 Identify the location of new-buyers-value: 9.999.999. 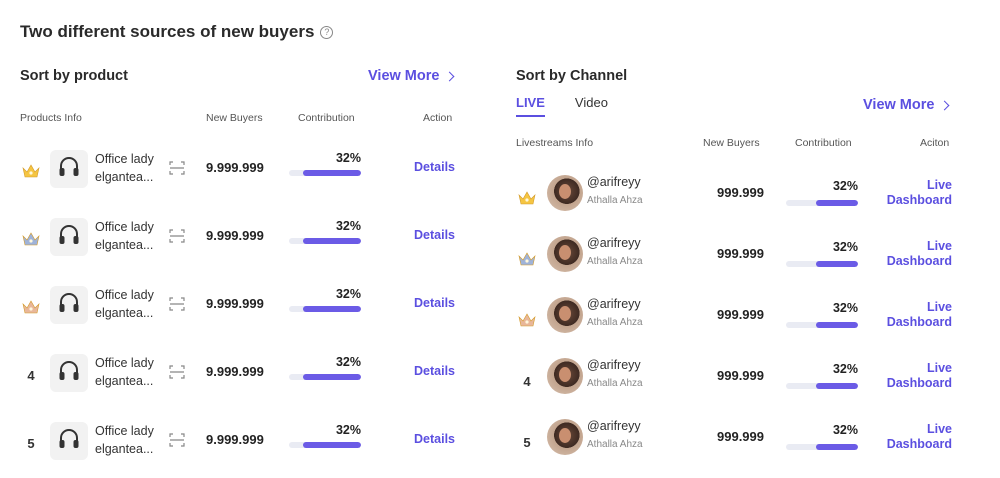
(235, 235).